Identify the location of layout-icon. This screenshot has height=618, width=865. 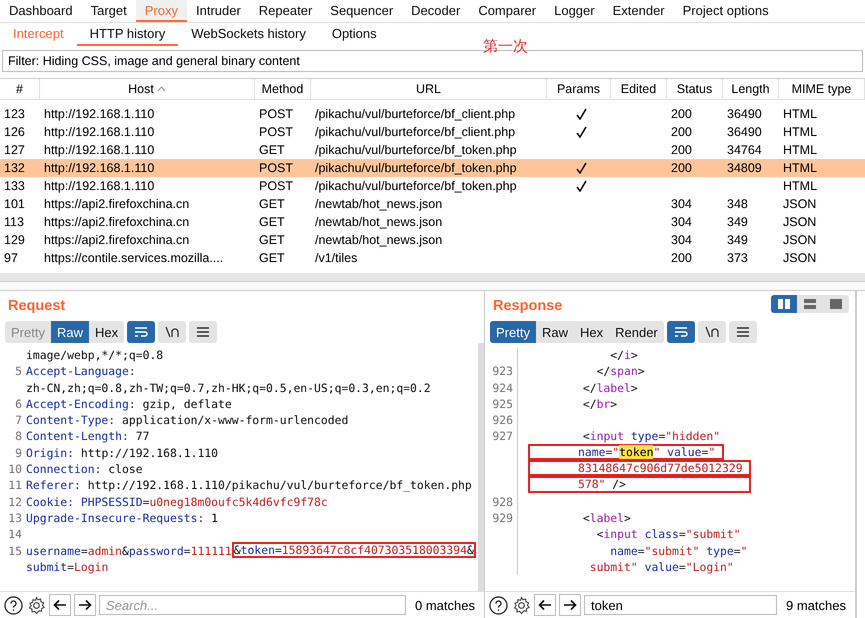
(836, 304).